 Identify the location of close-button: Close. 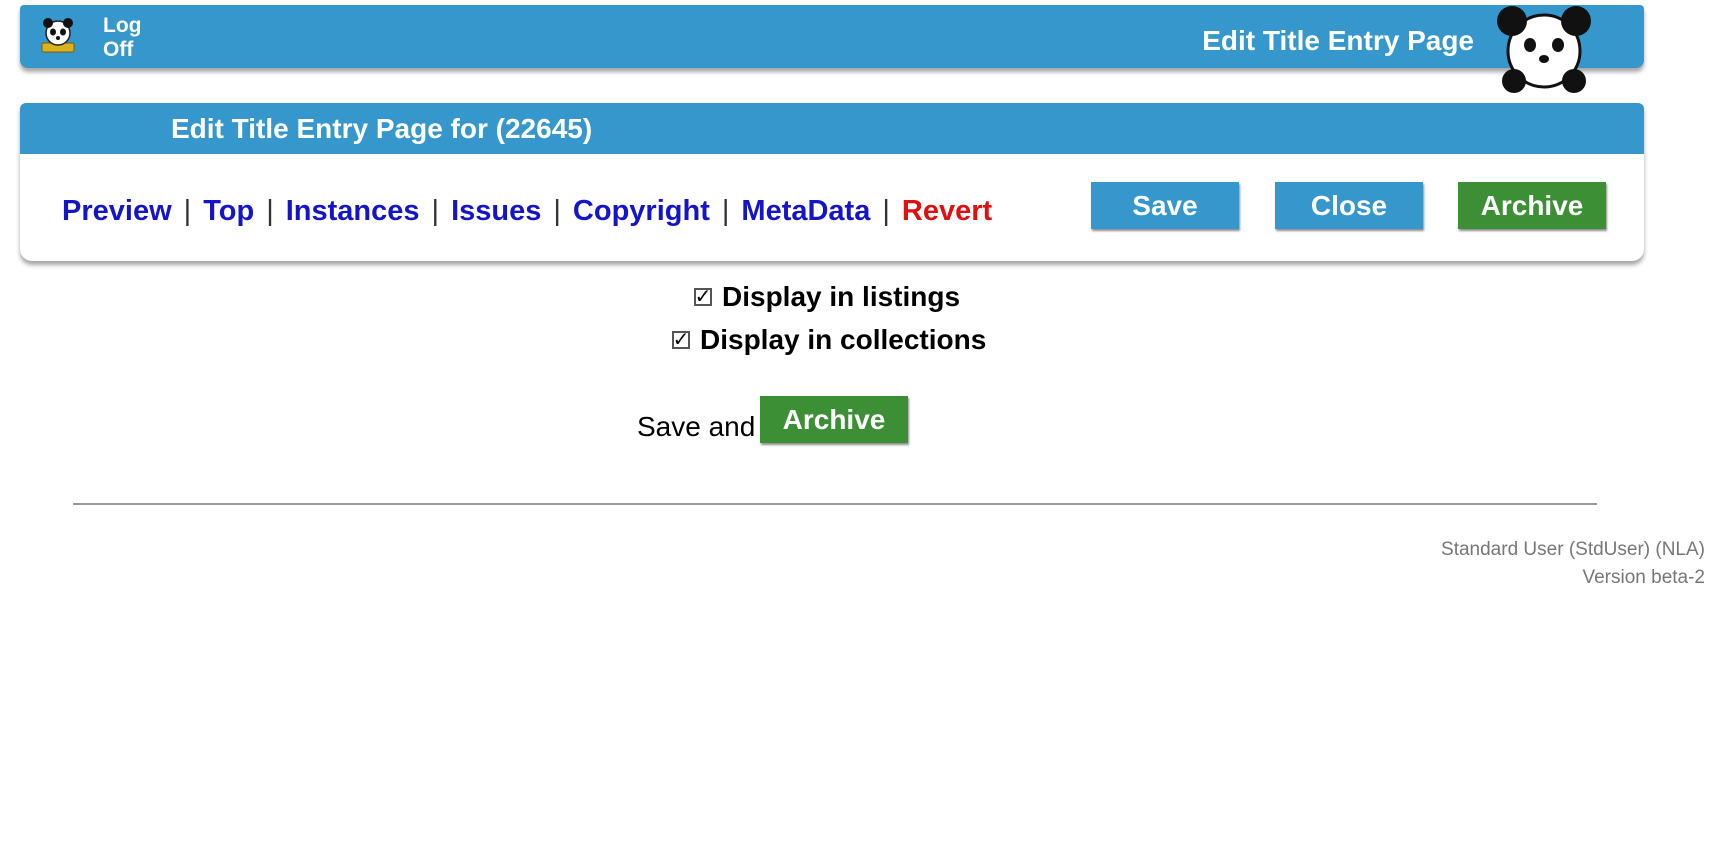
(1349, 205).